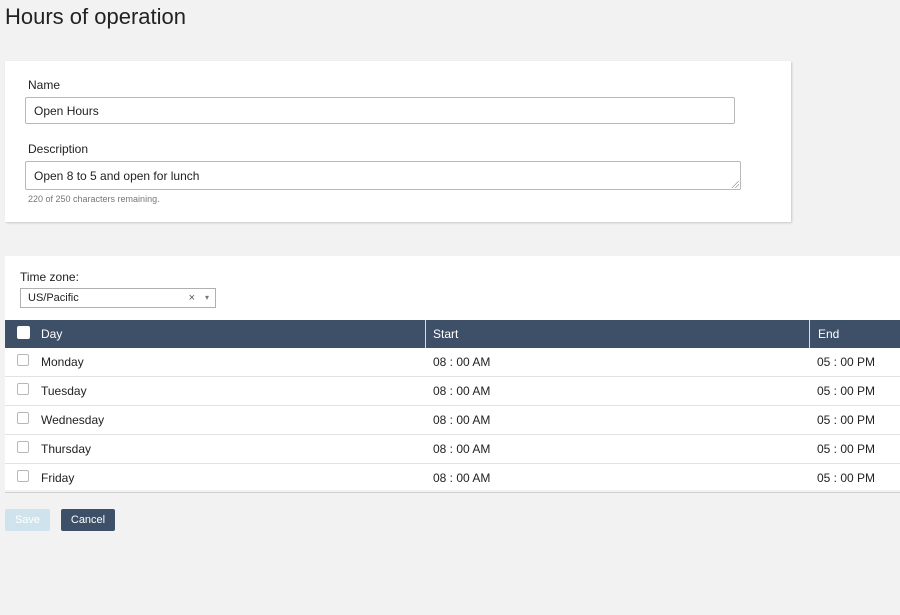 This screenshot has width=900, height=615. I want to click on name-label: Name, so click(44, 85).